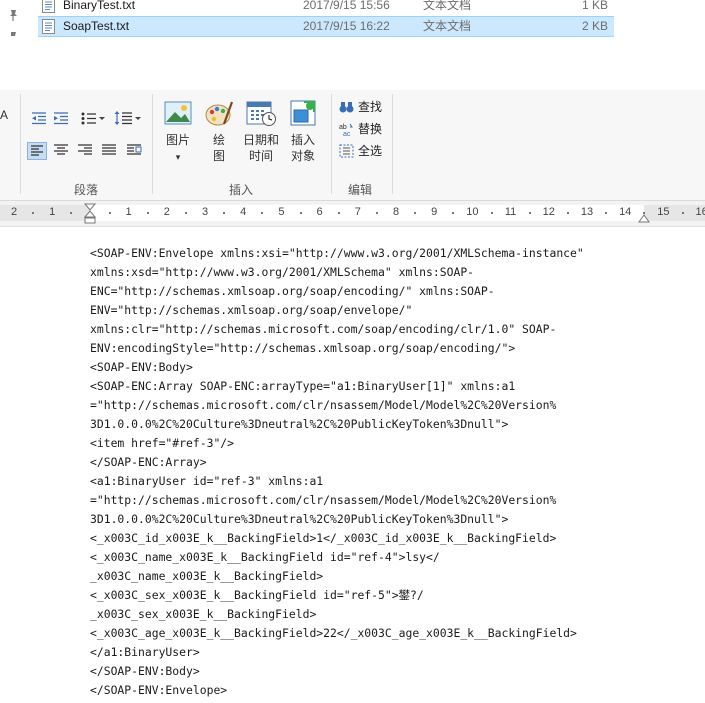  What do you see at coordinates (177, 140) in the screenshot?
I see `insert-picture-label: 图片` at bounding box center [177, 140].